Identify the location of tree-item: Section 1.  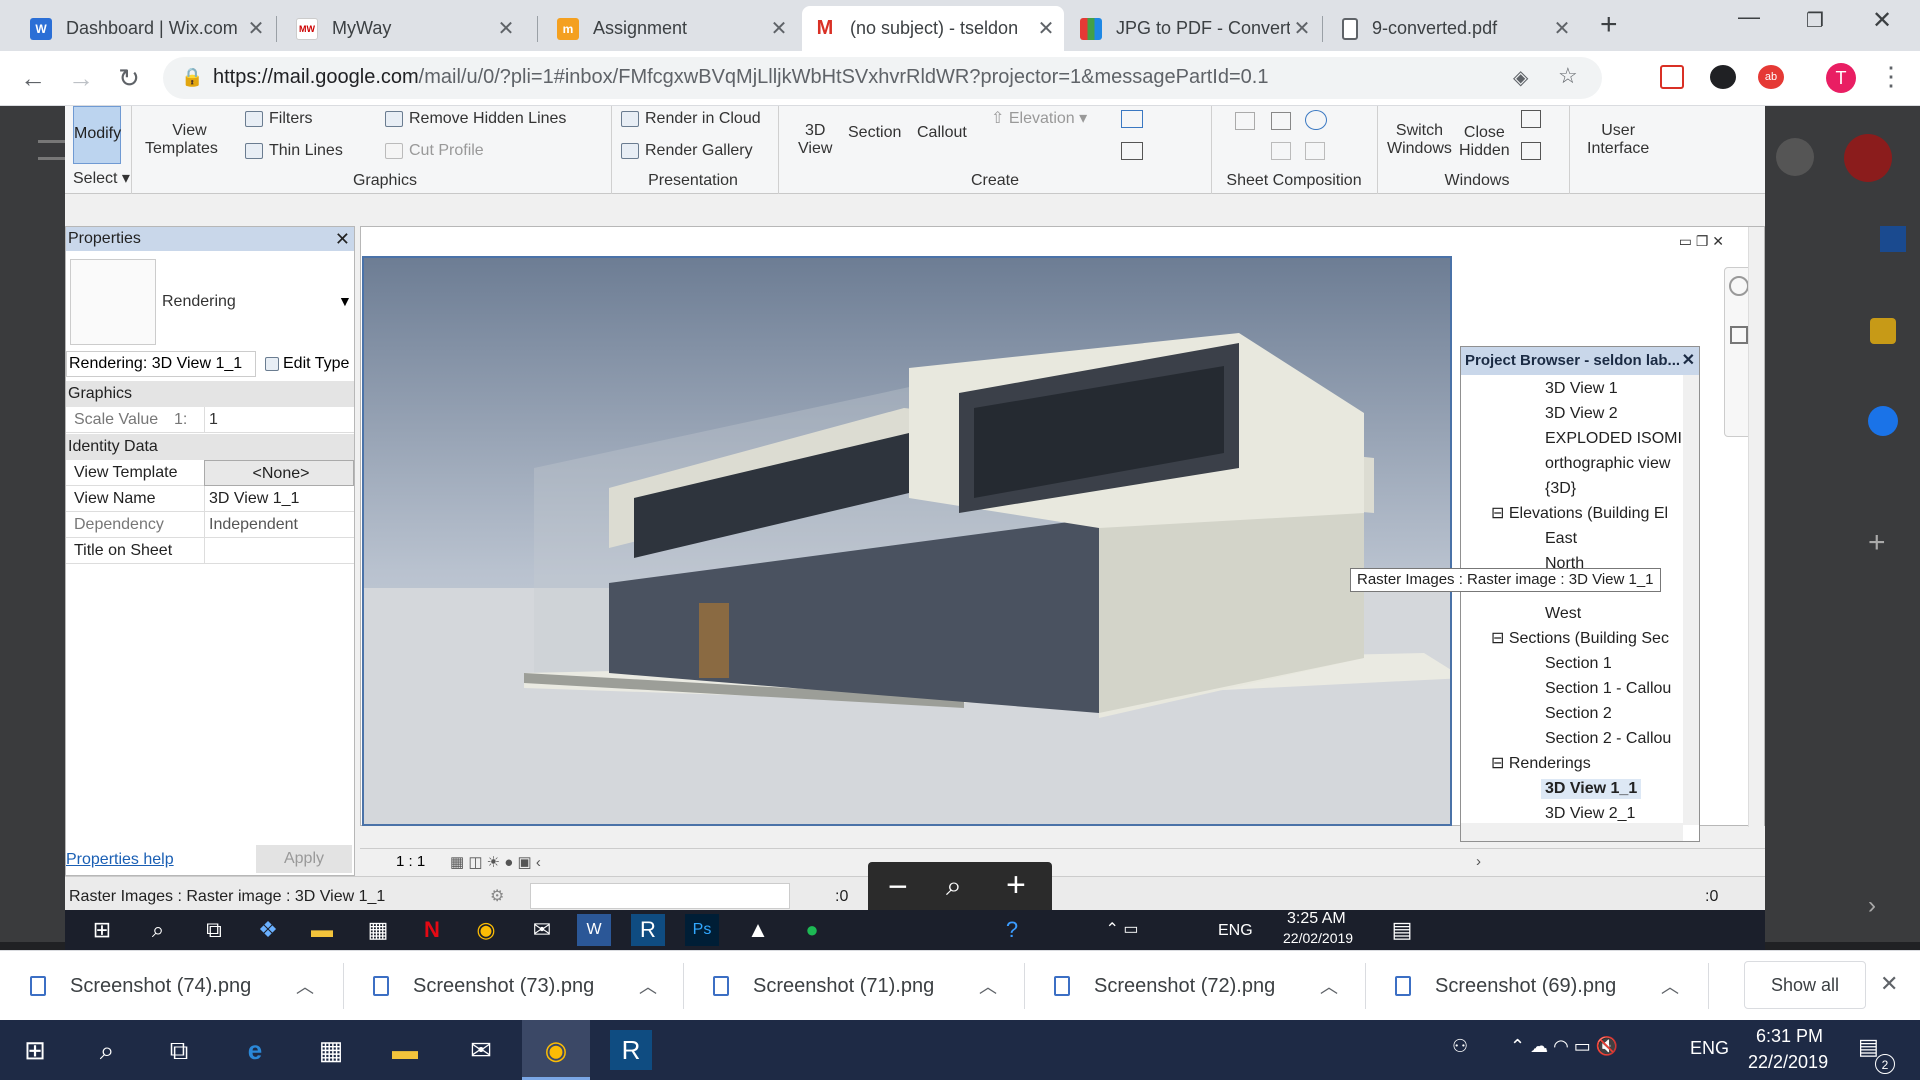
(1578, 664).